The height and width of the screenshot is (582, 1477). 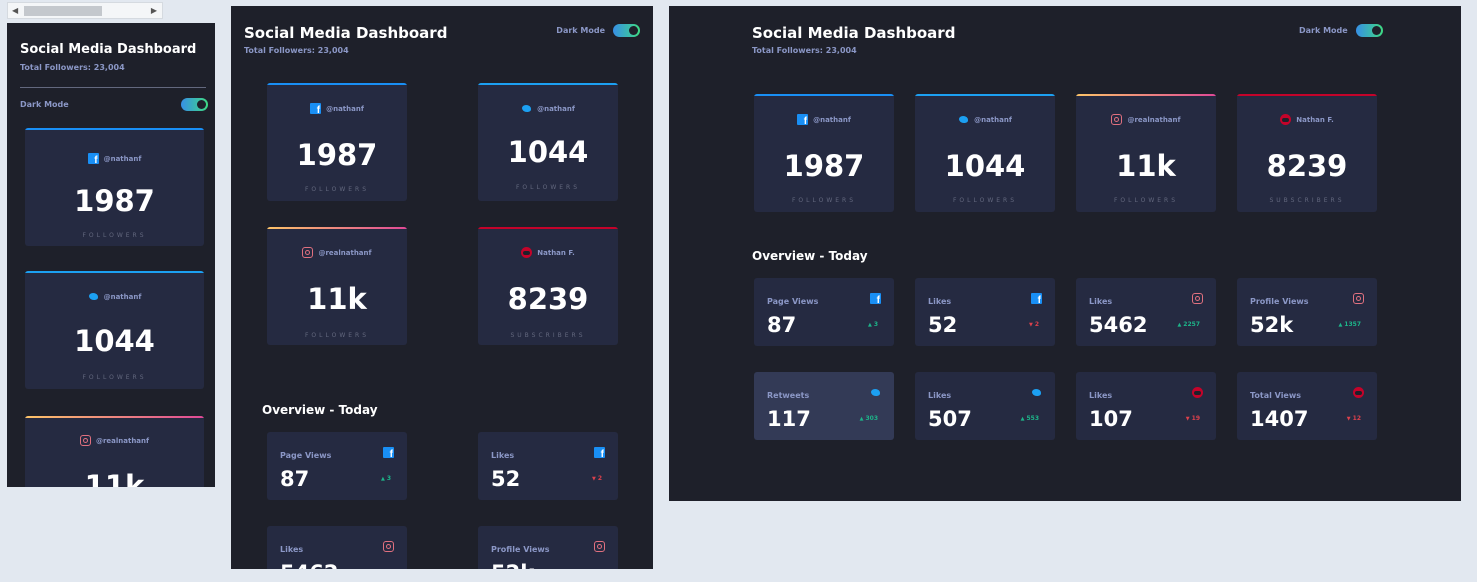 I want to click on scroll-left-arrow-icon: ◀, so click(x=15, y=10).